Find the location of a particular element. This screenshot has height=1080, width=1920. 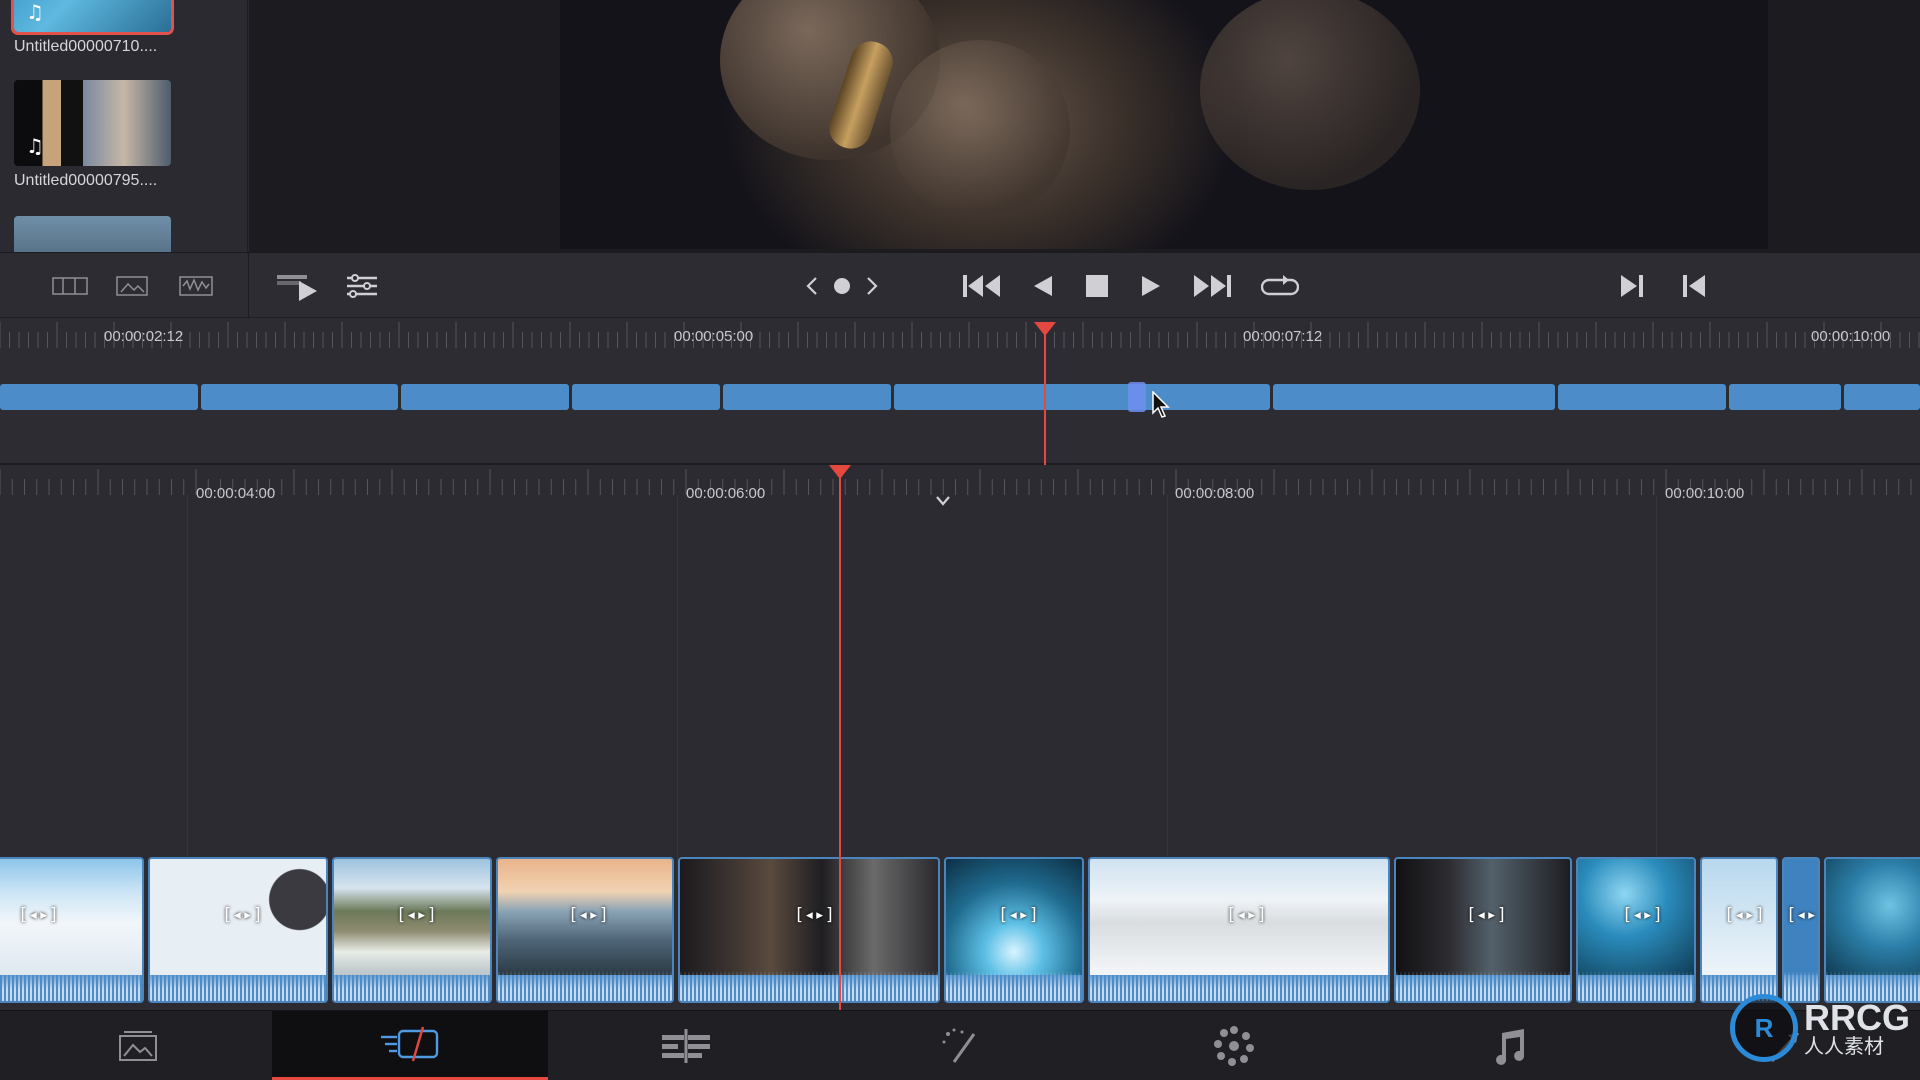

upper-timecode: 00:00:07:12 is located at coordinates (1283, 336).